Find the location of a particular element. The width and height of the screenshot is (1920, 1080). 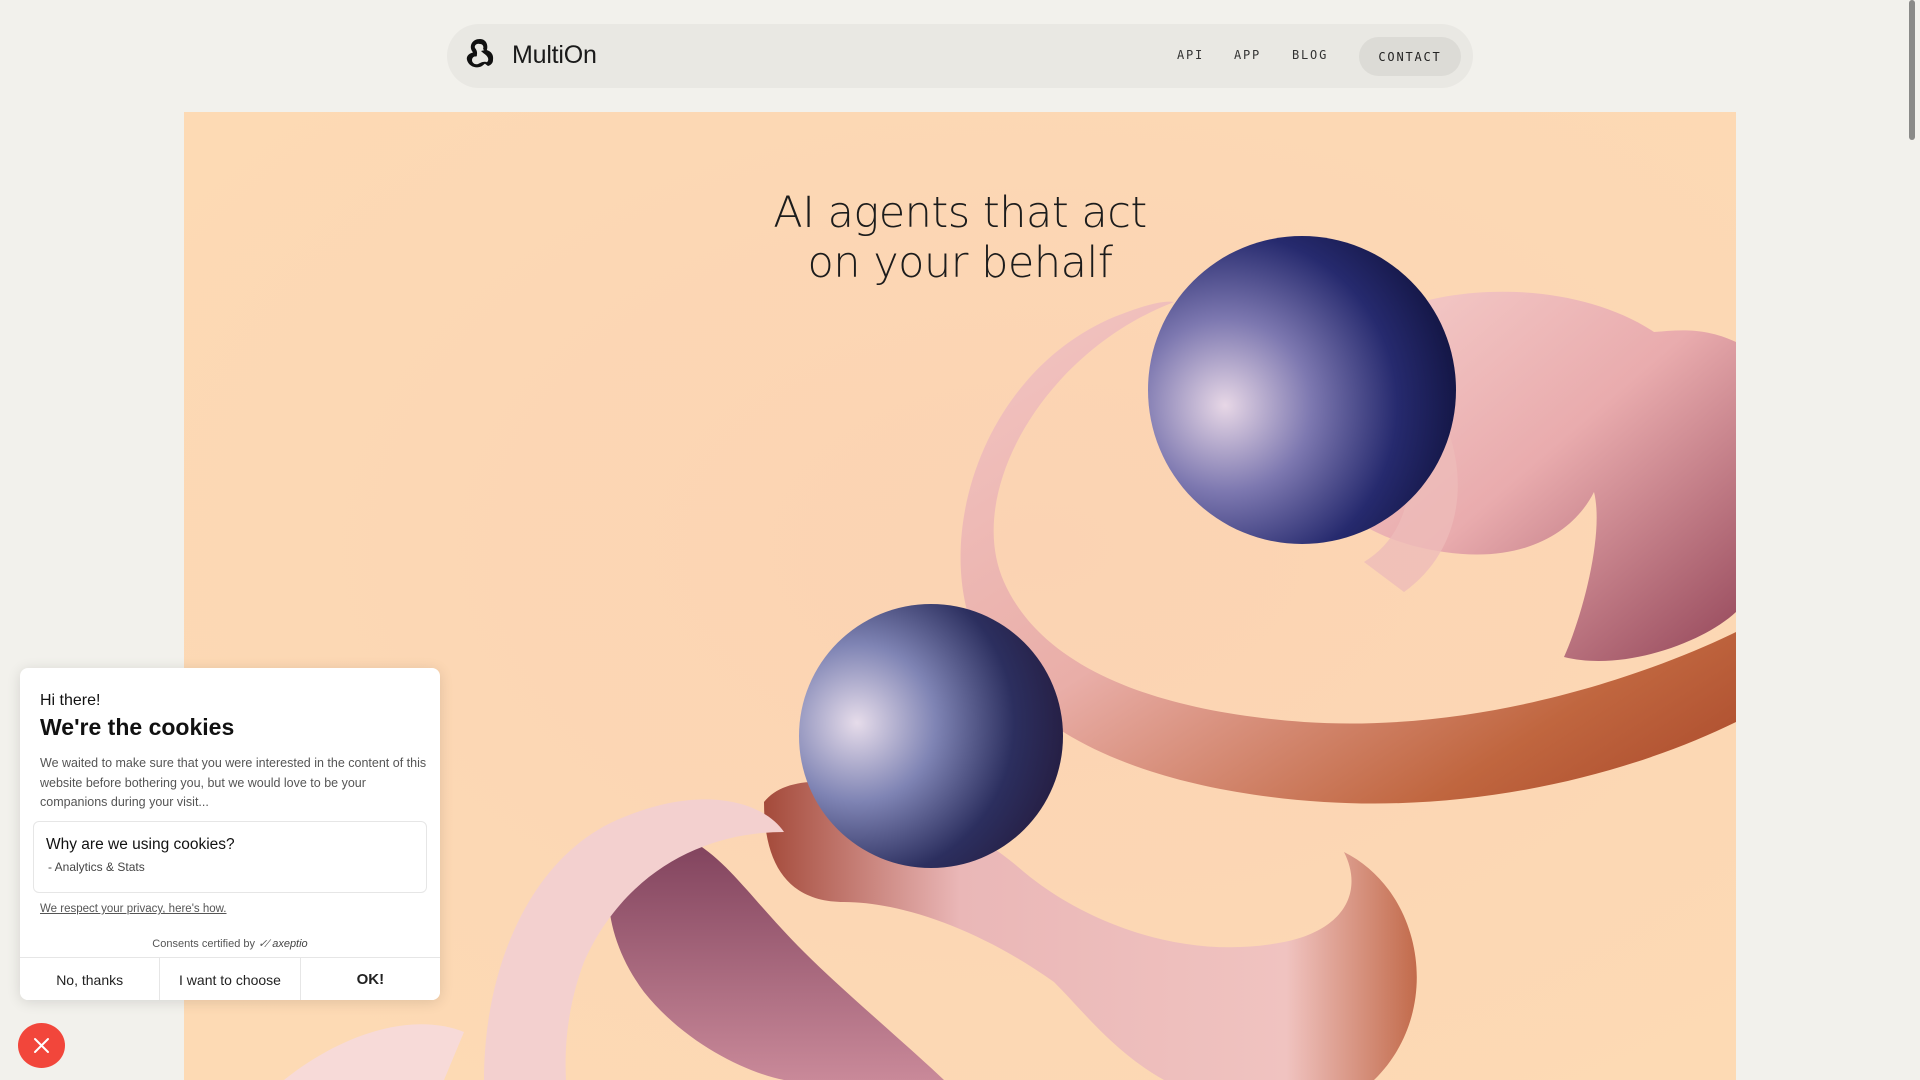

brand-name: MultiOn is located at coordinates (554, 55).